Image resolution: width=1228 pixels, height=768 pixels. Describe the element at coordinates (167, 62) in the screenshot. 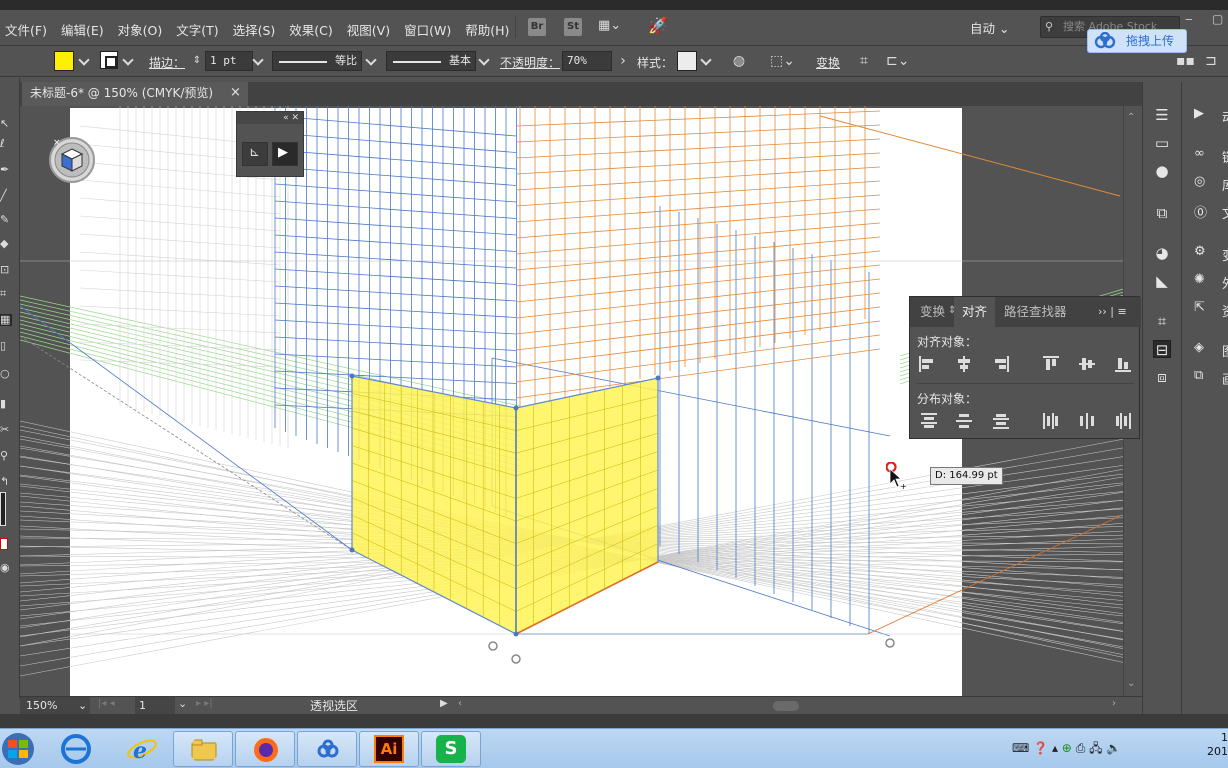

I see `stroke-label: 描边：` at that location.